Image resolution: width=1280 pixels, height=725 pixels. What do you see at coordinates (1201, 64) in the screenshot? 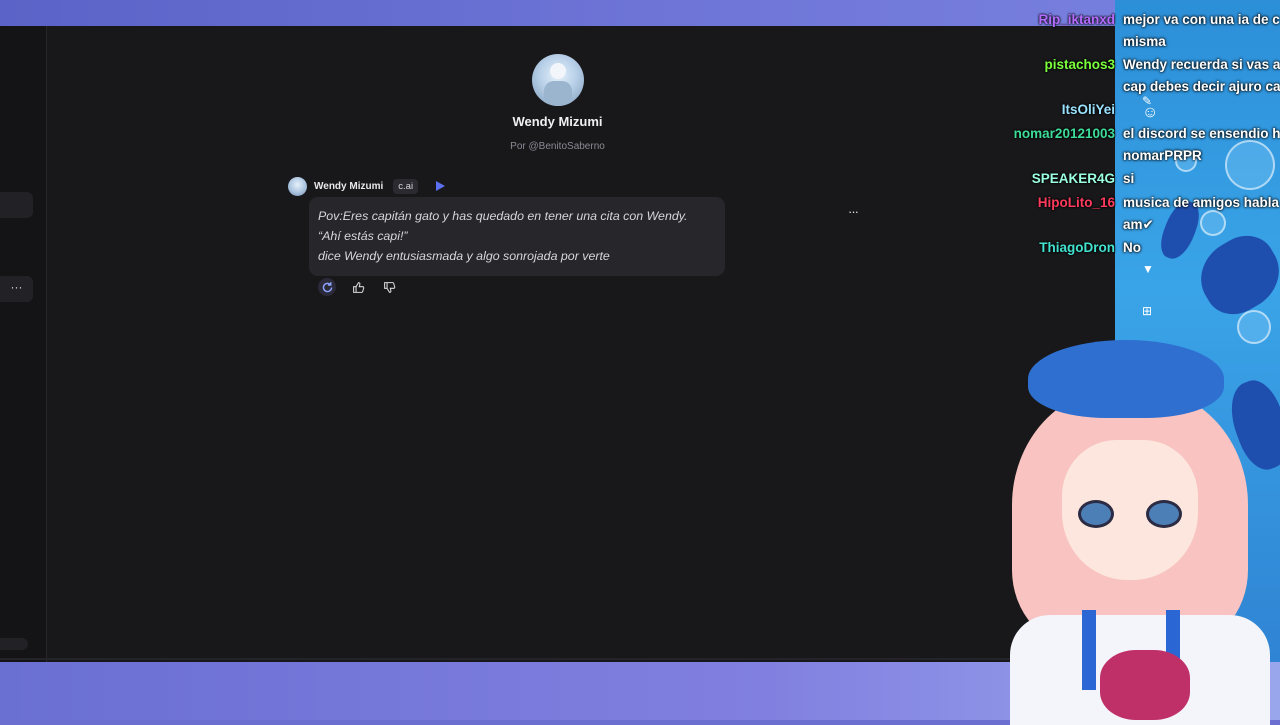
I see `chat-text: Wendy recuerda si vas a` at bounding box center [1201, 64].